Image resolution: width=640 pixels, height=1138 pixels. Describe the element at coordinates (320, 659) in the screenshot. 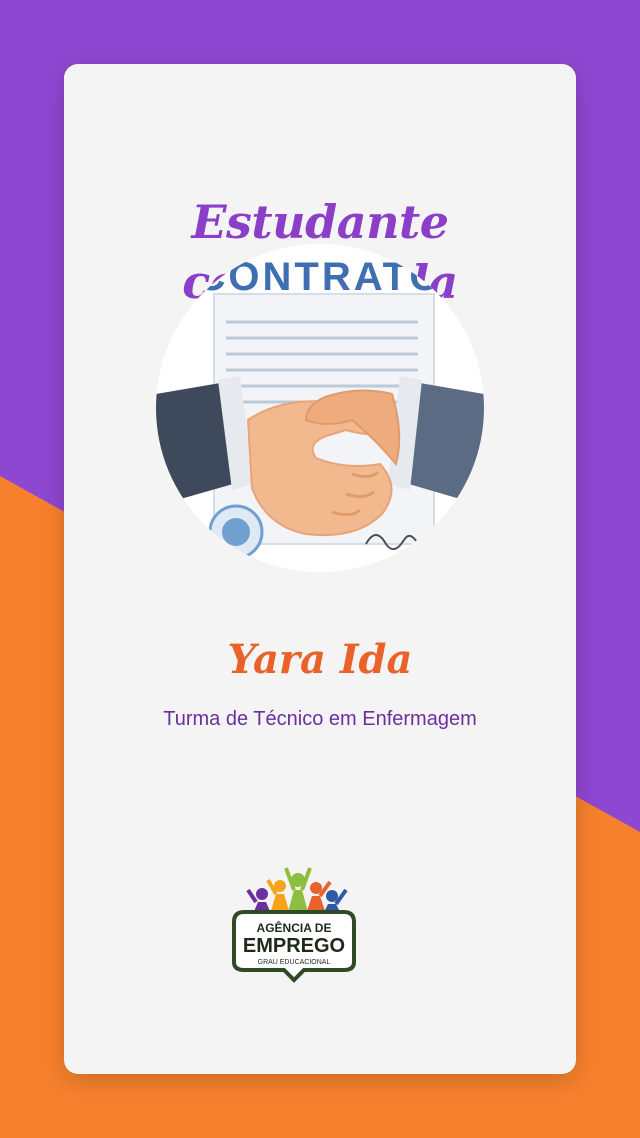

I see `student-name: Yara Ida` at that location.